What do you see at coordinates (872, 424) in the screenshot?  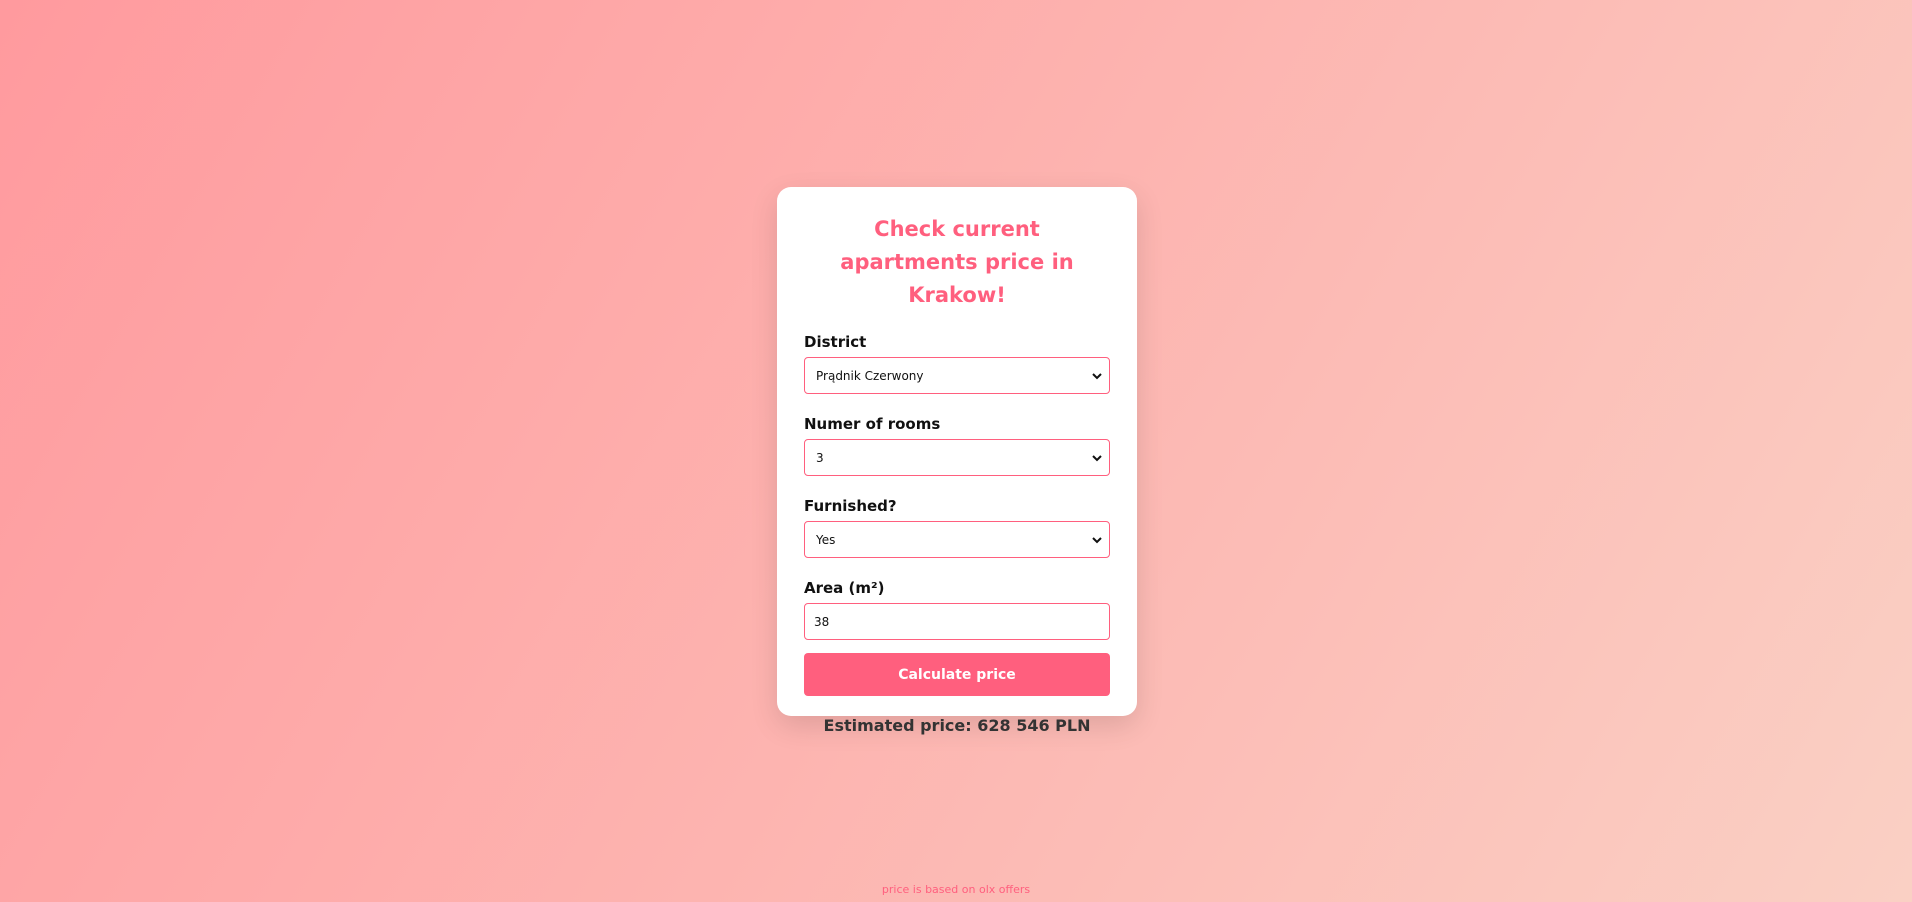 I see `rooms-label: Numer of rooms` at bounding box center [872, 424].